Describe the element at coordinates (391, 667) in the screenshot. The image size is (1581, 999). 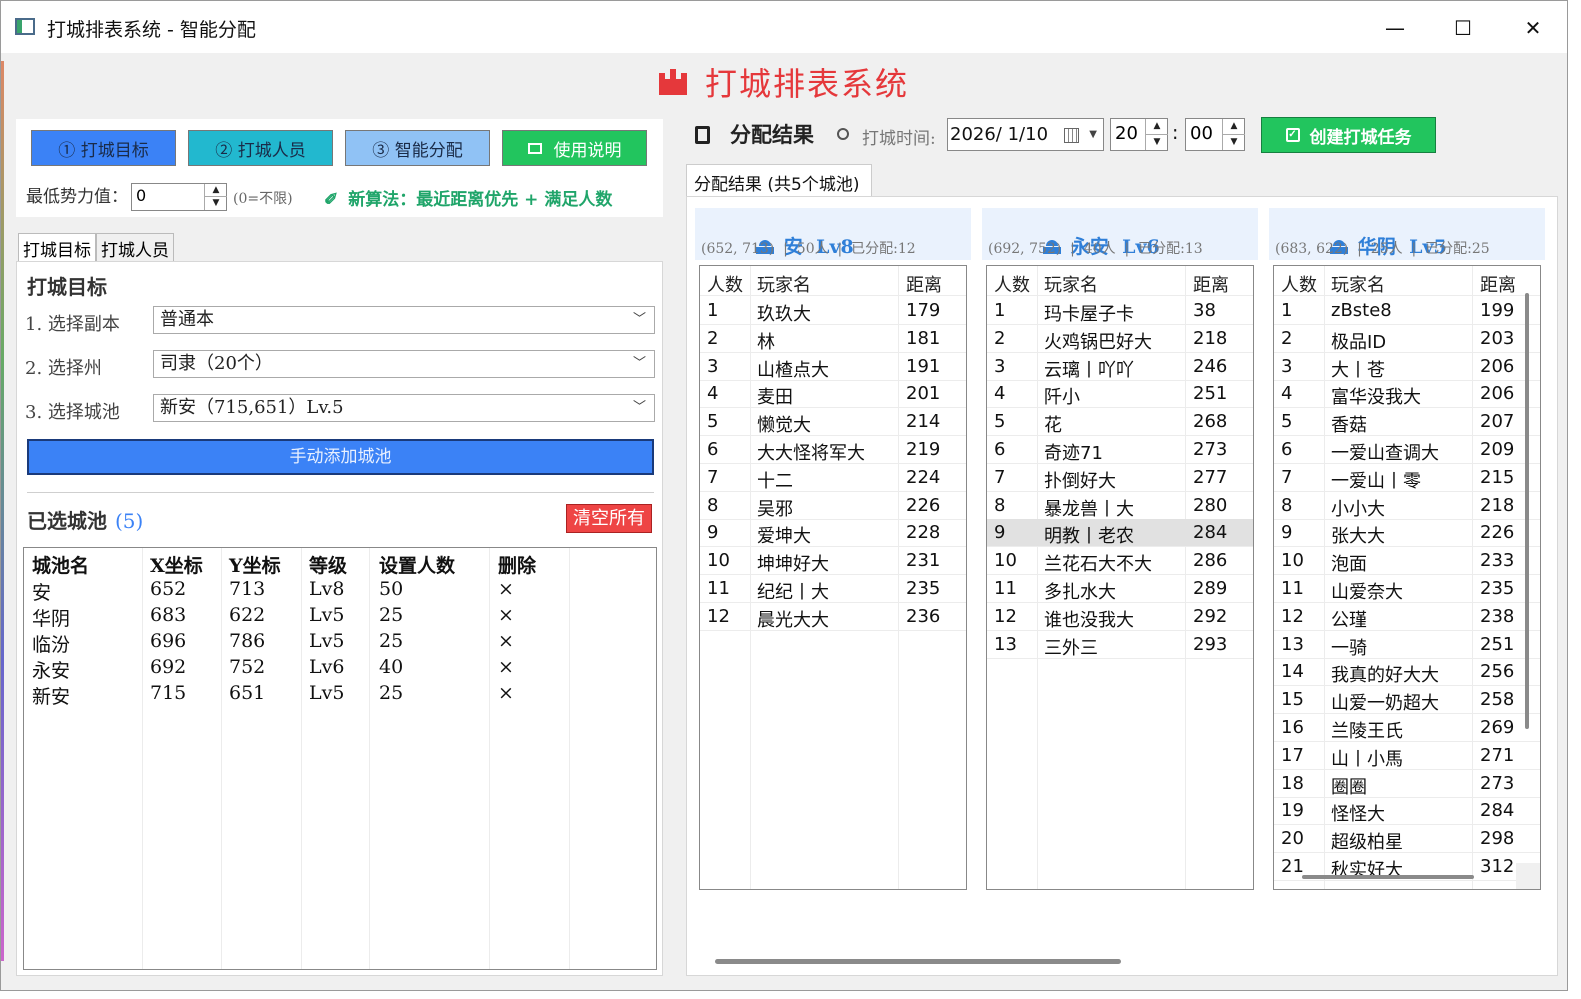
I see `city-people: 40` at that location.